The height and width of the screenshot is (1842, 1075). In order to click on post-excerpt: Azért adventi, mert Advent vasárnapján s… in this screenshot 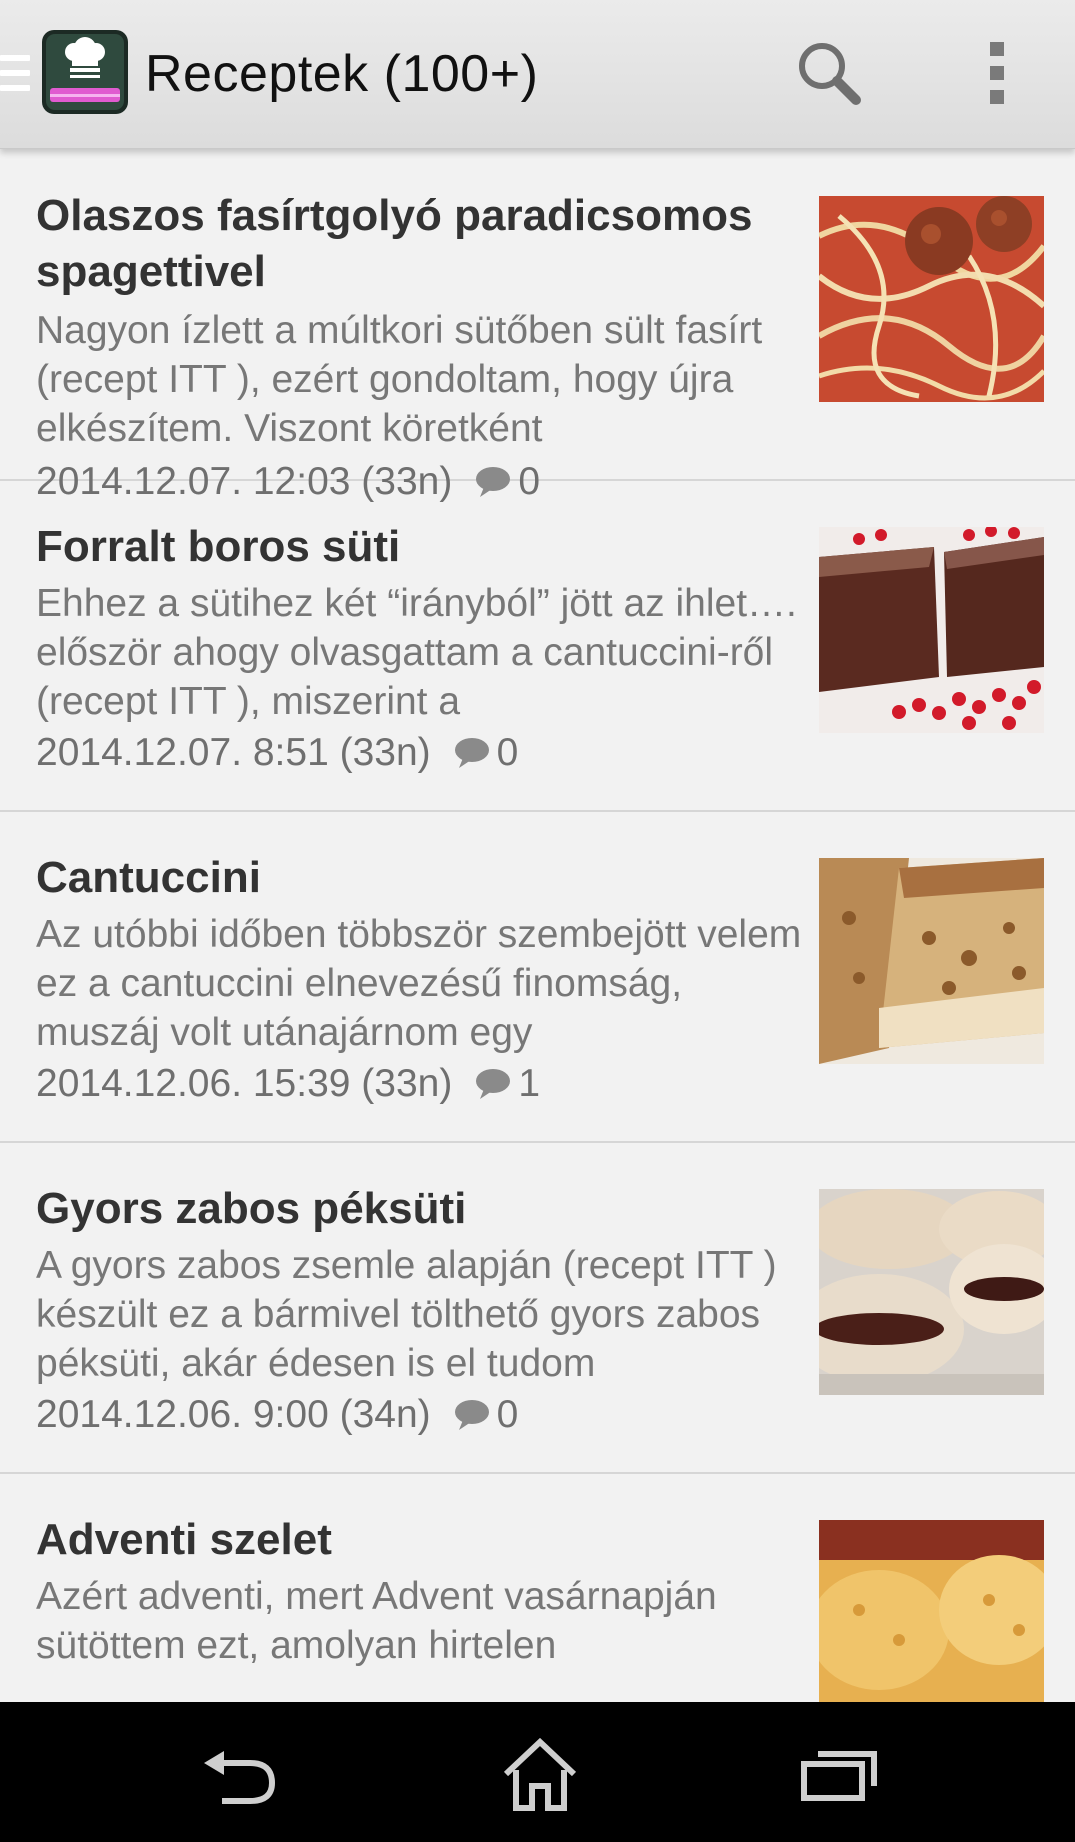, I will do `click(376, 1621)`.